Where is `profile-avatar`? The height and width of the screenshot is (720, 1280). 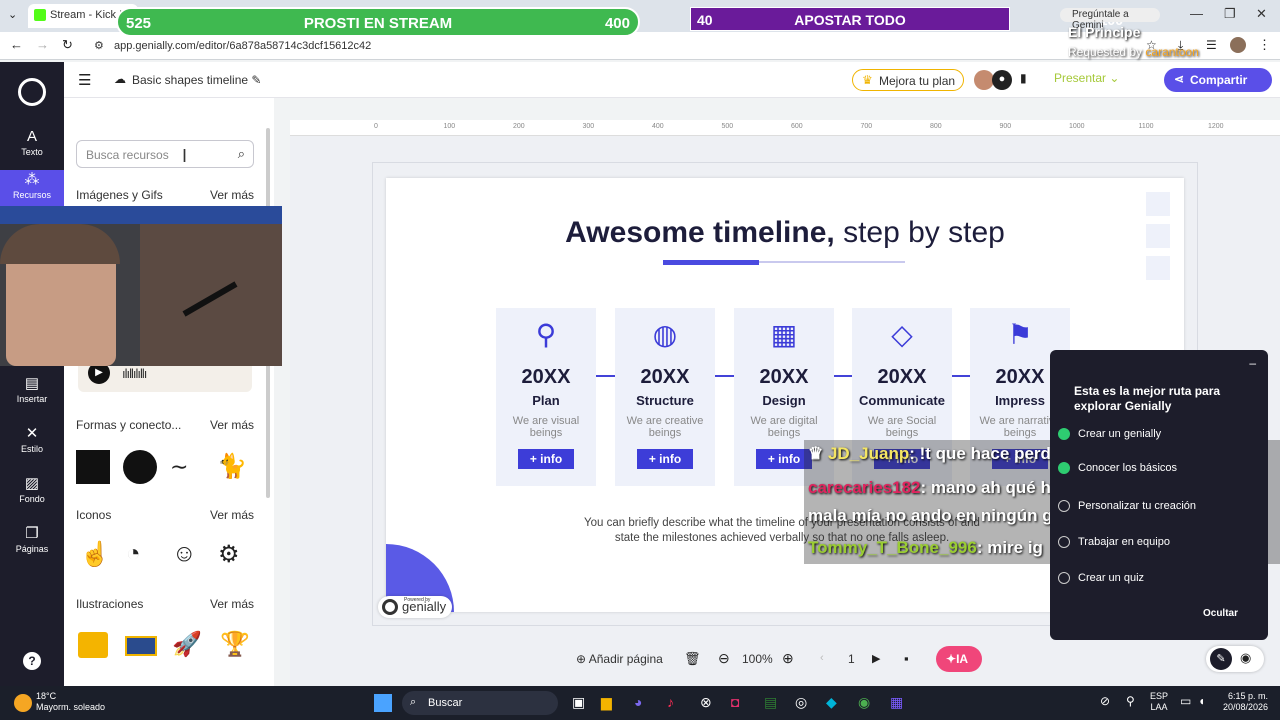 profile-avatar is located at coordinates (1238, 45).